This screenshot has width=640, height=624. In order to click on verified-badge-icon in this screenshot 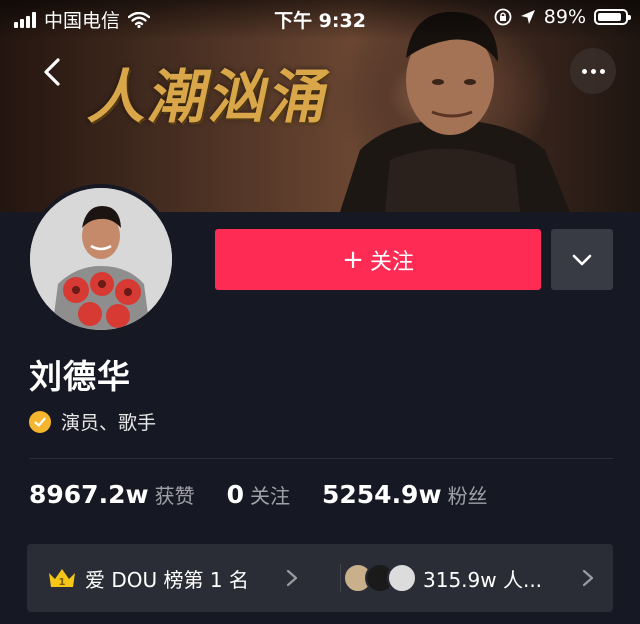, I will do `click(40, 421)`.